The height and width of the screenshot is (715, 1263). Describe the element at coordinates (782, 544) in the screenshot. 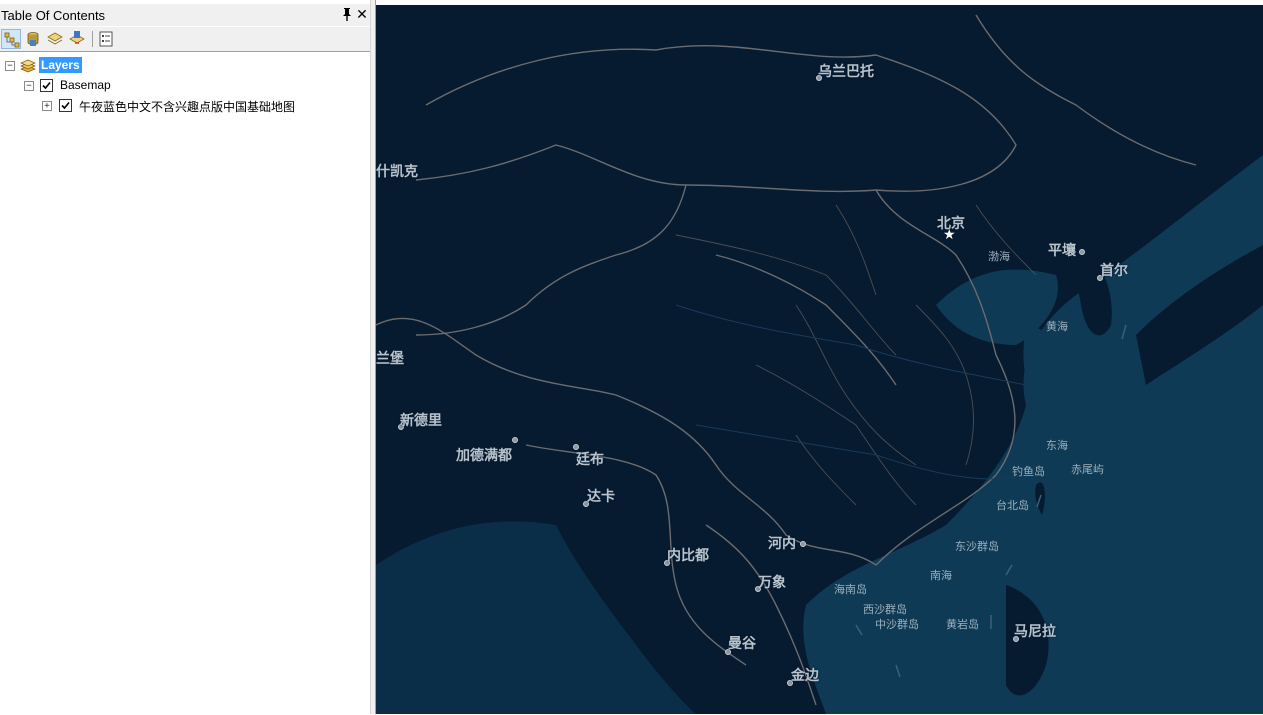

I see `label-hanoi: 河内` at that location.